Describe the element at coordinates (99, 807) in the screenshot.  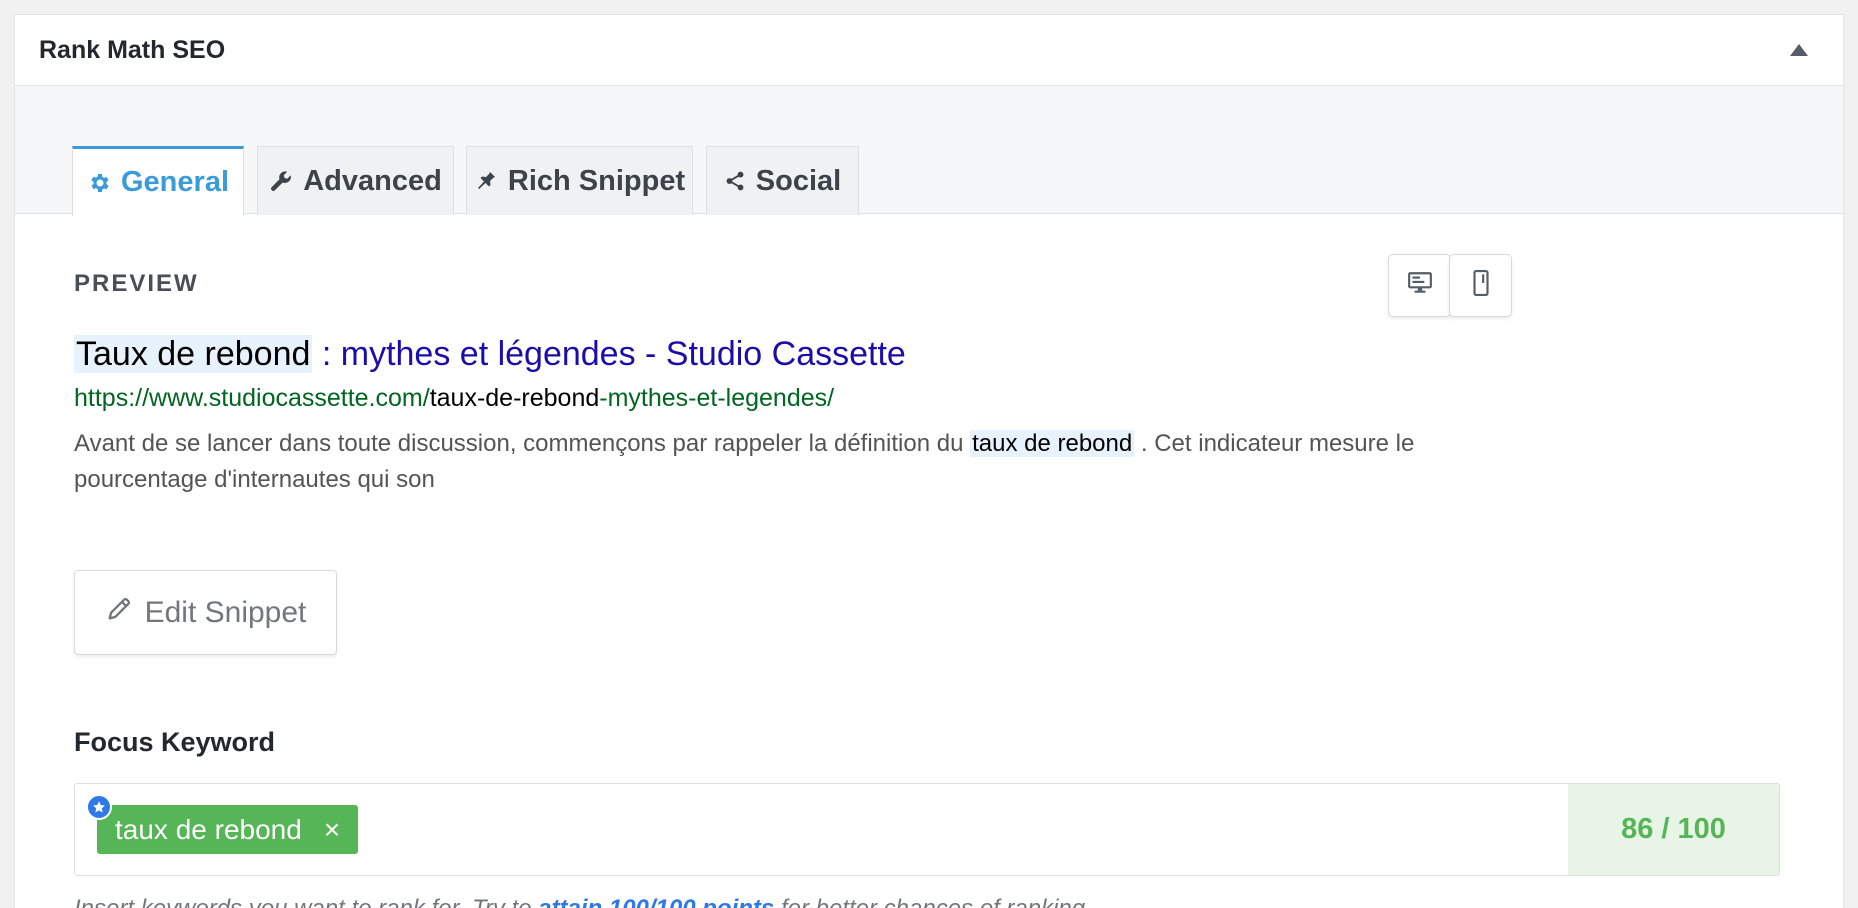
I see `primary-keyword-star-icon` at that location.